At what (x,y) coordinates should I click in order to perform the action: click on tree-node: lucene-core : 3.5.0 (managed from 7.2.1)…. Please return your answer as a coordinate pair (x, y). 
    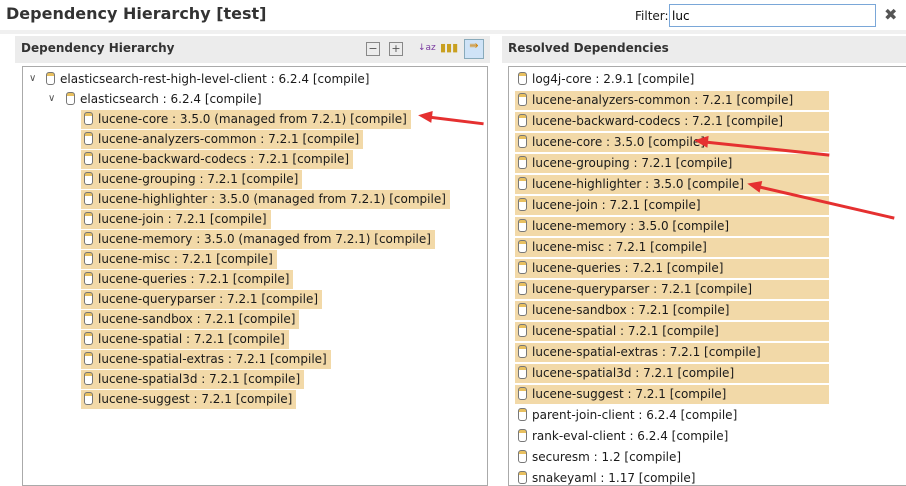
    Looking at the image, I should click on (246, 119).